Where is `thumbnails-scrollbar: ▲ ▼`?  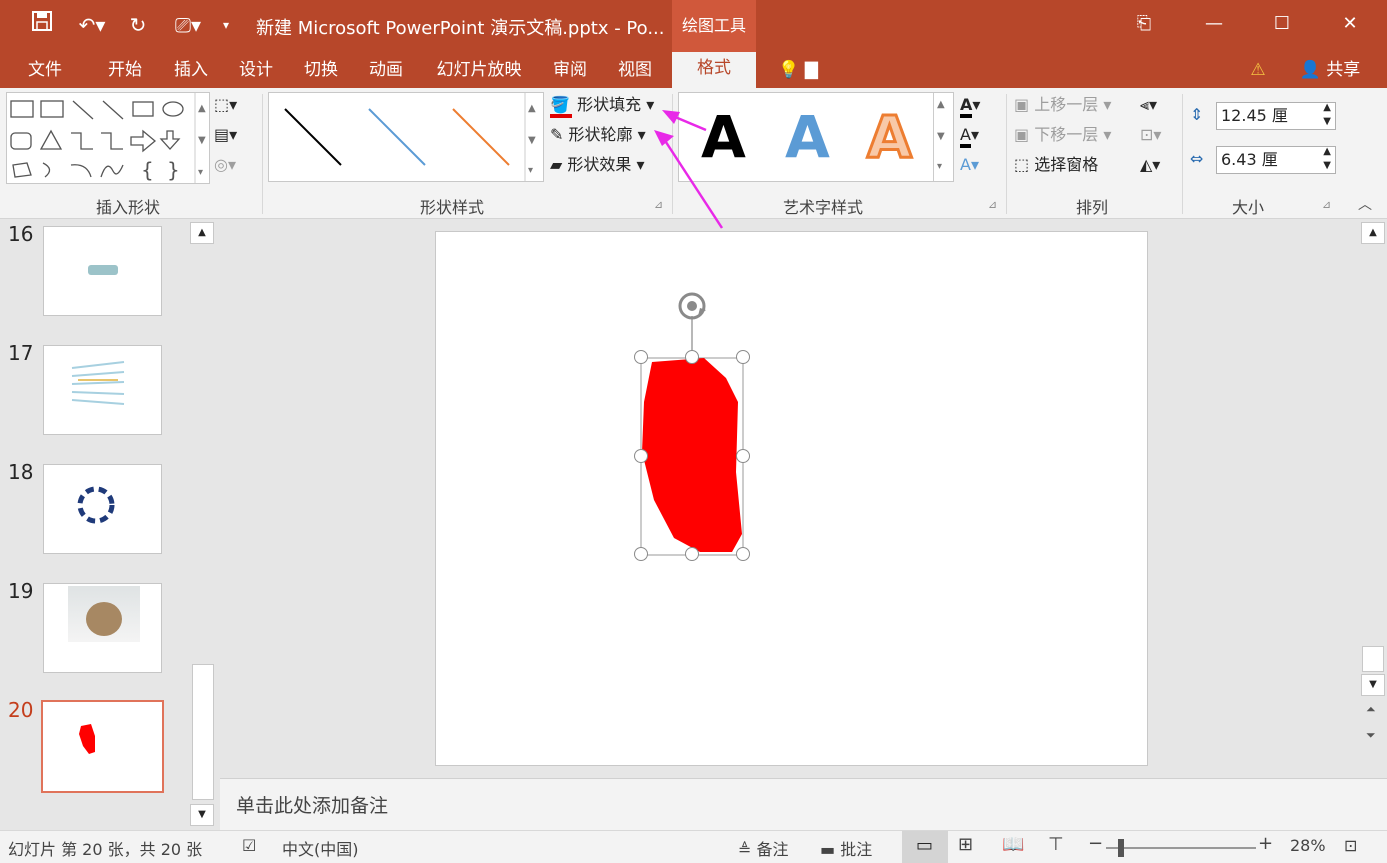 thumbnails-scrollbar: ▲ ▼ is located at coordinates (203, 525).